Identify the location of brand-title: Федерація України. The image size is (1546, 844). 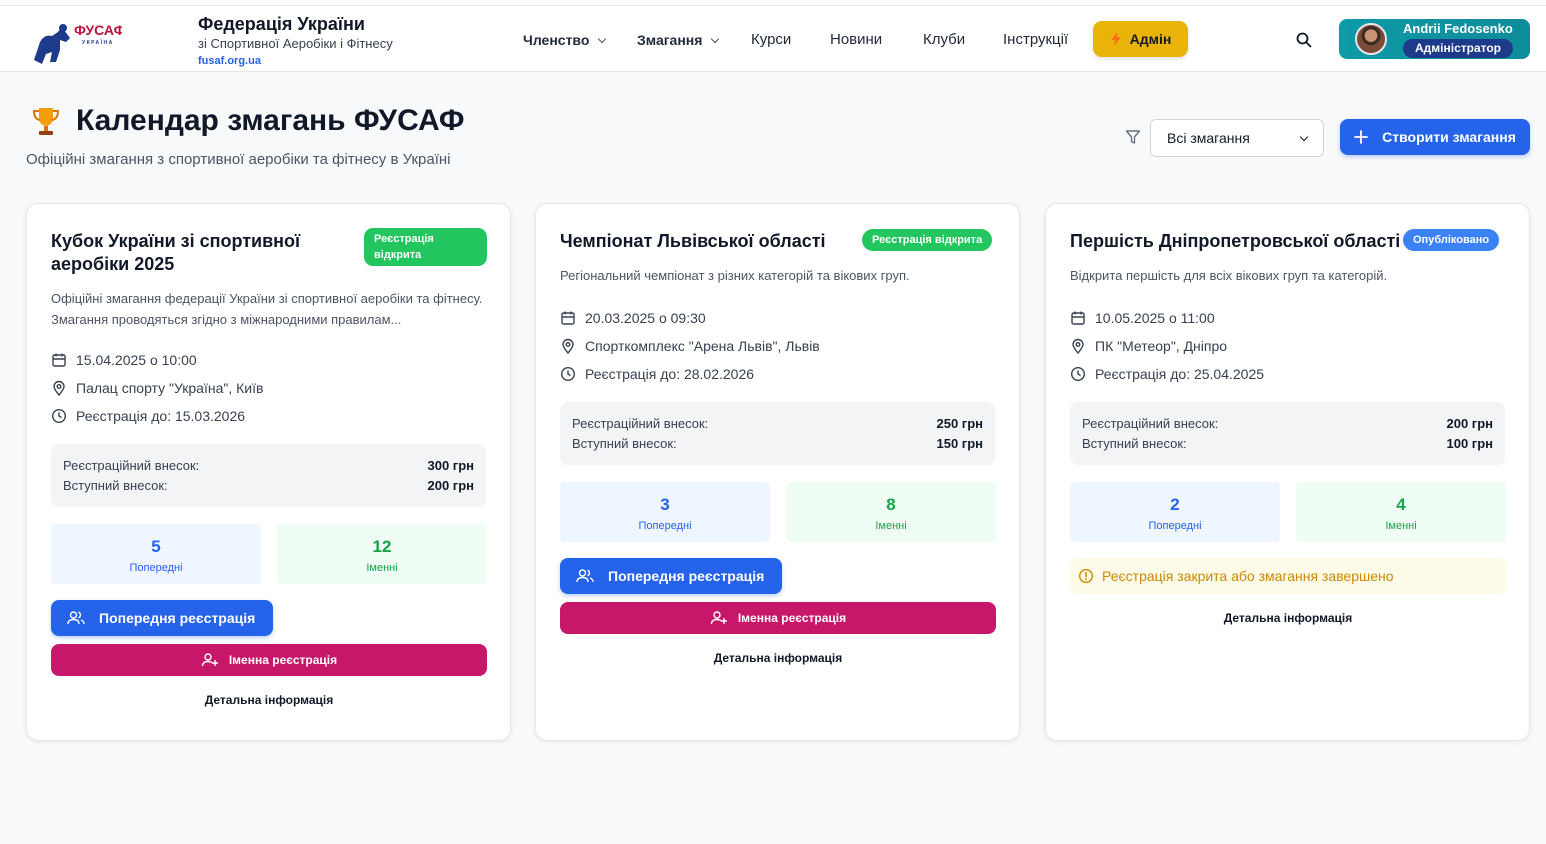
(281, 24).